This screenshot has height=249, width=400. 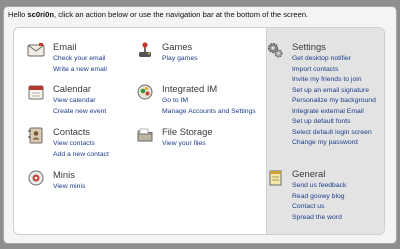 I want to click on general-title: General, so click(x=309, y=173).